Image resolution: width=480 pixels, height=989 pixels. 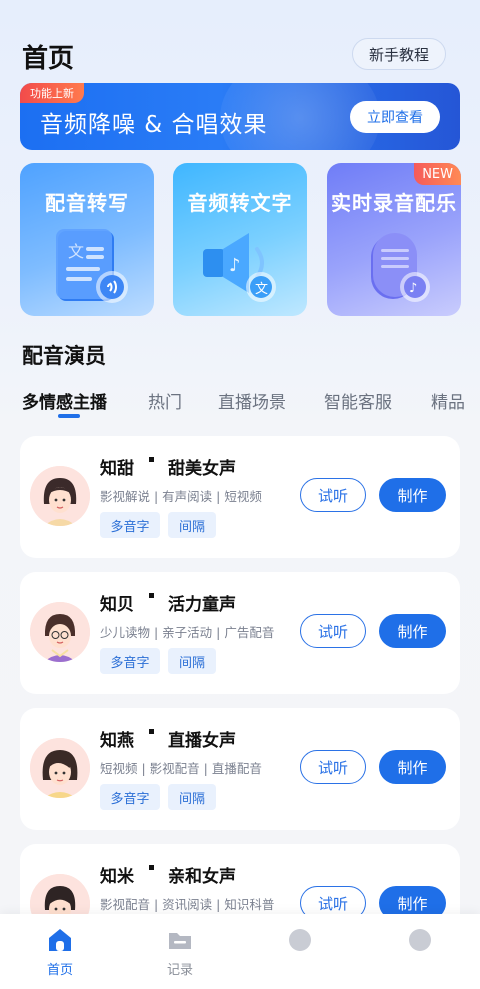 I want to click on feature-title: 音频转文字, so click(x=240, y=203).